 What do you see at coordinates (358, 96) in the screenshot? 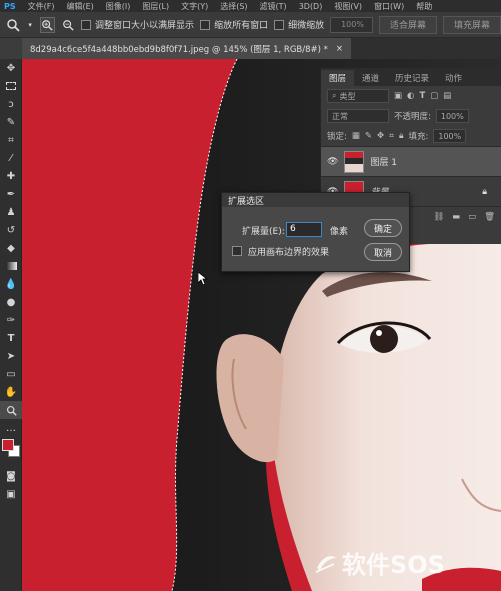
I see `filter-kind-select: ⌕ 类型` at bounding box center [358, 96].